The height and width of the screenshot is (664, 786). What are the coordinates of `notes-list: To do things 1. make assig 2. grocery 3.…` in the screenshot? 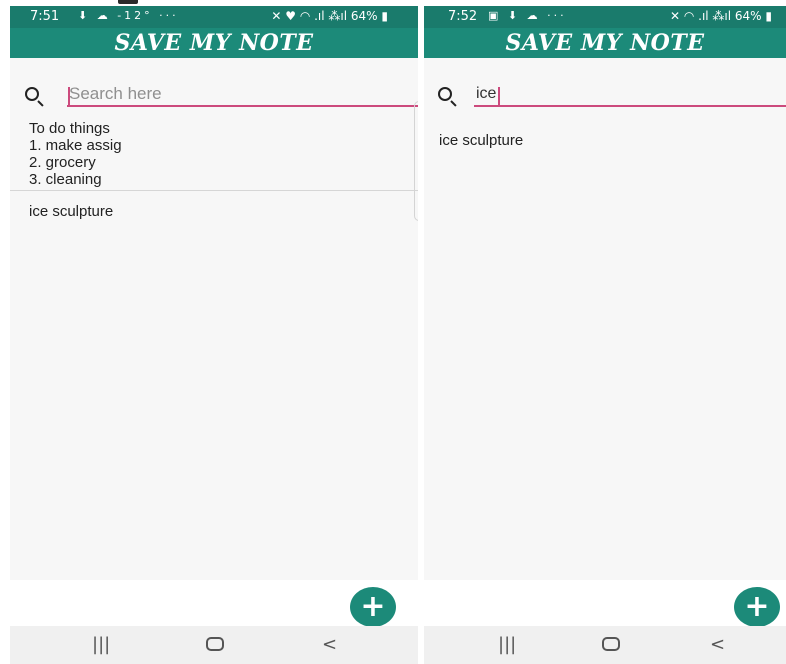 It's located at (214, 170).